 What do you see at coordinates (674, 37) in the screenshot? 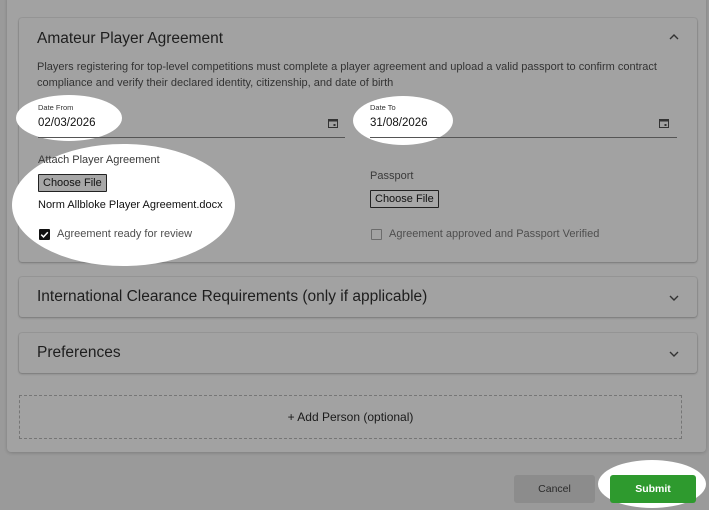
I see `chevron-up-icon` at bounding box center [674, 37].